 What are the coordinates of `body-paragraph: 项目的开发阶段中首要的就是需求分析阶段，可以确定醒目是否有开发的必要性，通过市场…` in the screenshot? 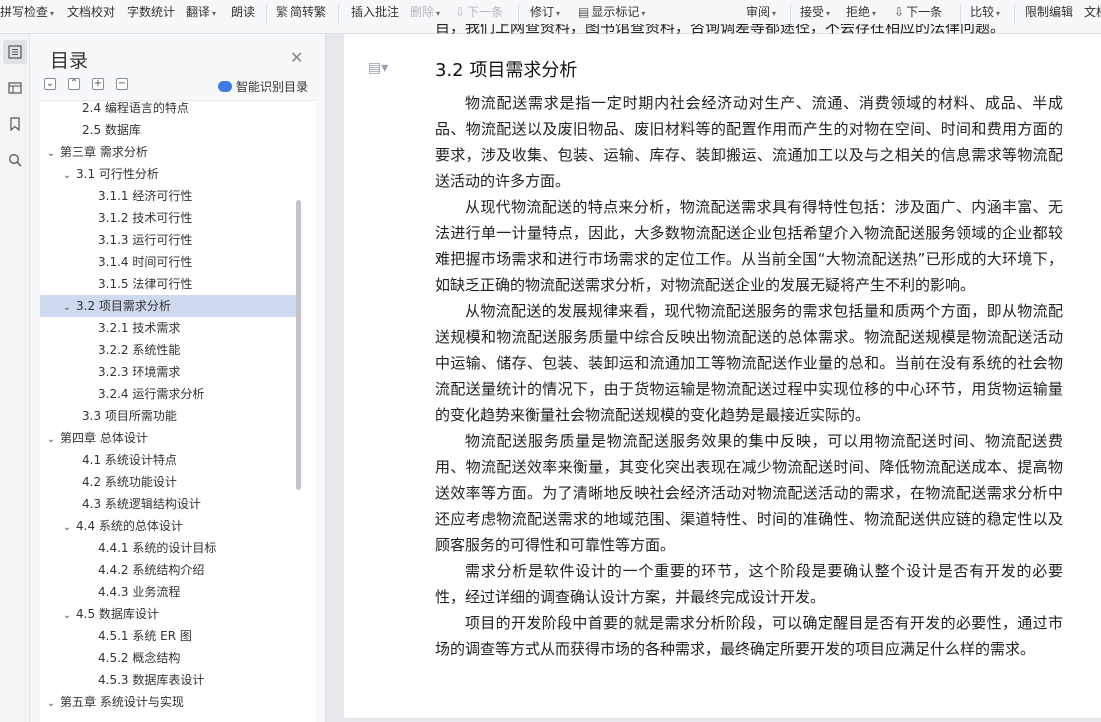 It's located at (749, 636).